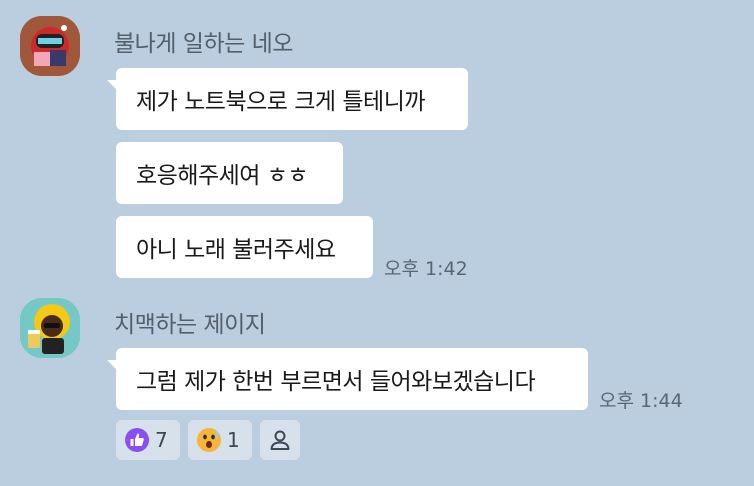 The width and height of the screenshot is (754, 486). I want to click on jayg-character-icon, so click(50, 328).